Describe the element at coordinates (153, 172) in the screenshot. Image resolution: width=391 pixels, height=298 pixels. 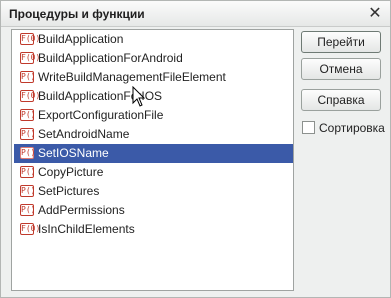
I see `list-item: P() CopyPicture` at that location.